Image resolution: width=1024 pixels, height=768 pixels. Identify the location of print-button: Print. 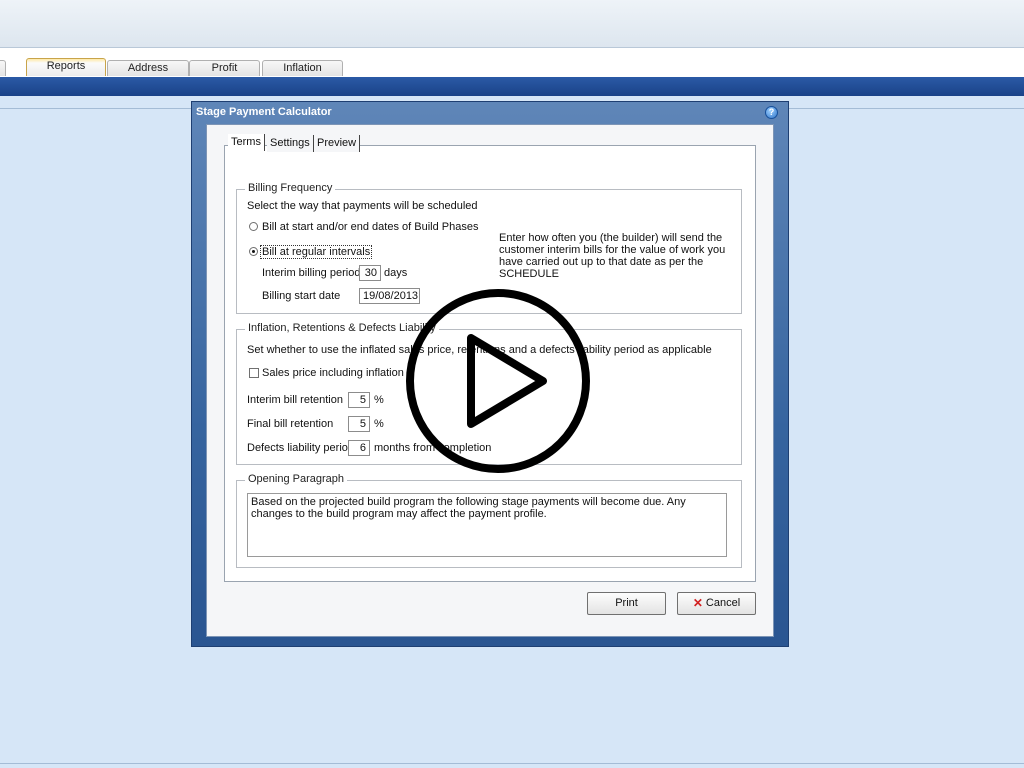
(626, 603).